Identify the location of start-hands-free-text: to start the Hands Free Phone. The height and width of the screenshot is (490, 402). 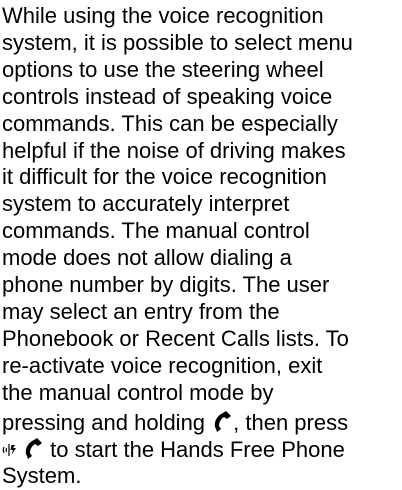
(194, 449).